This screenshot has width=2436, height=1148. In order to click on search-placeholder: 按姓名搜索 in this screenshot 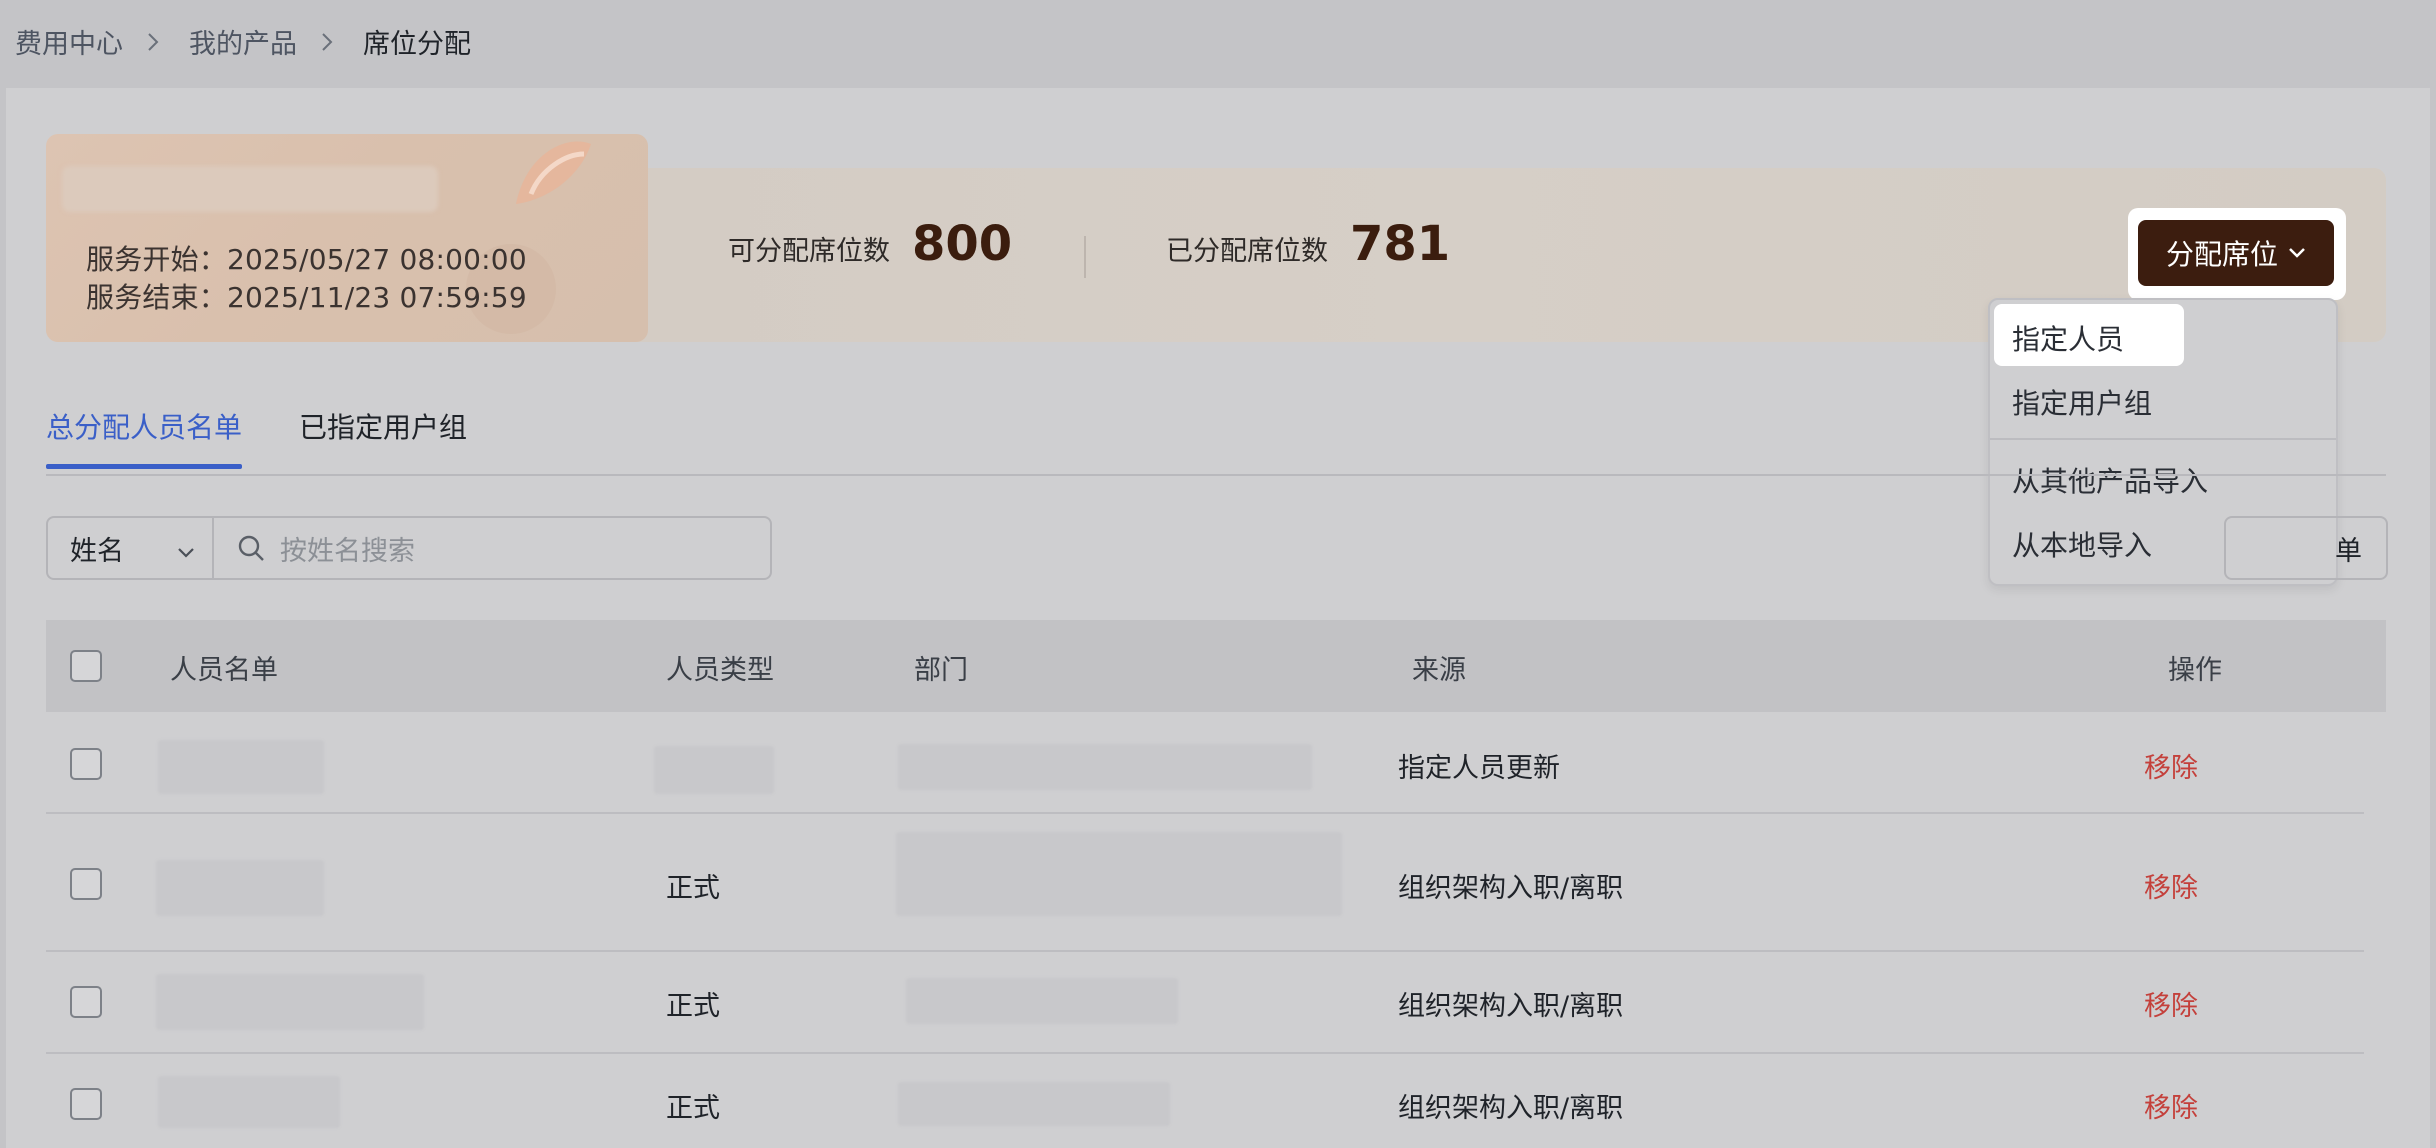, I will do `click(347, 551)`.